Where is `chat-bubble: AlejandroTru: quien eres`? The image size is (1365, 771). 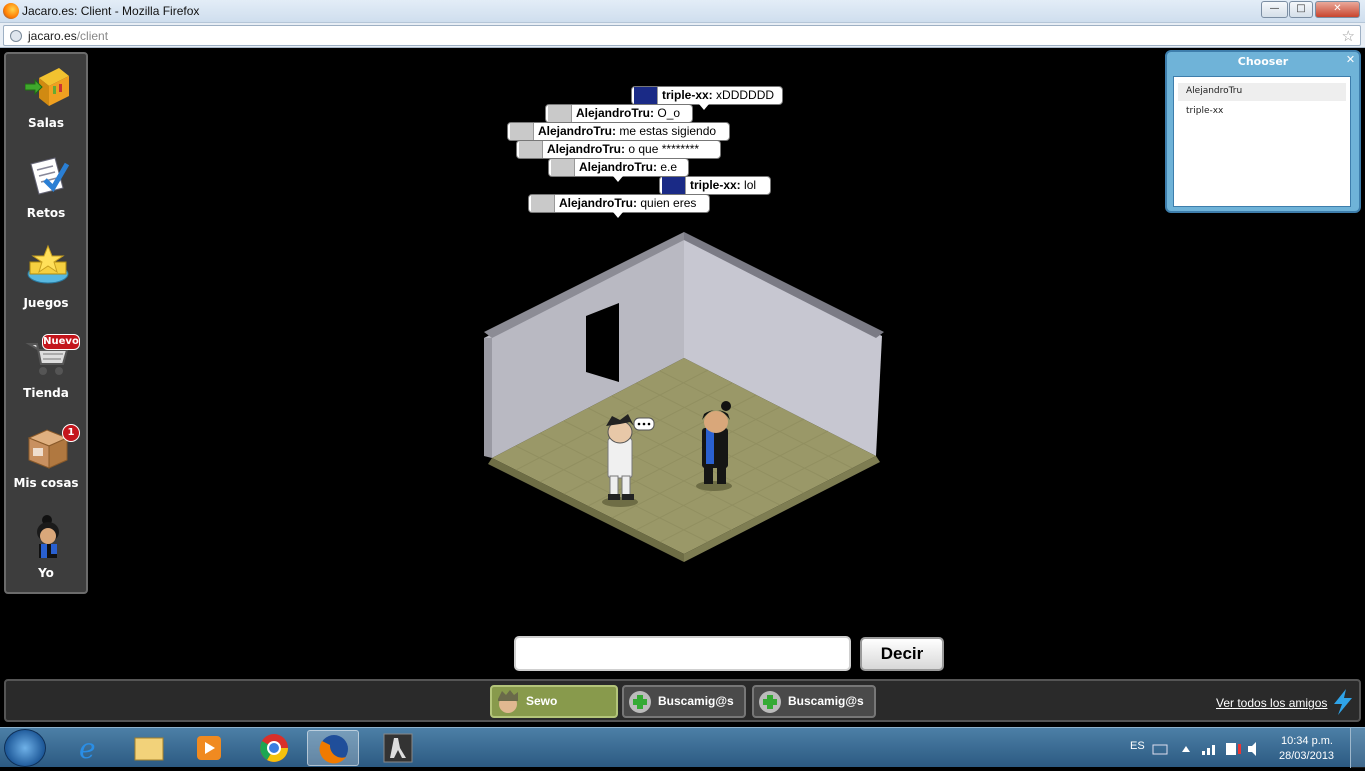 chat-bubble: AlejandroTru: quien eres is located at coordinates (619, 206).